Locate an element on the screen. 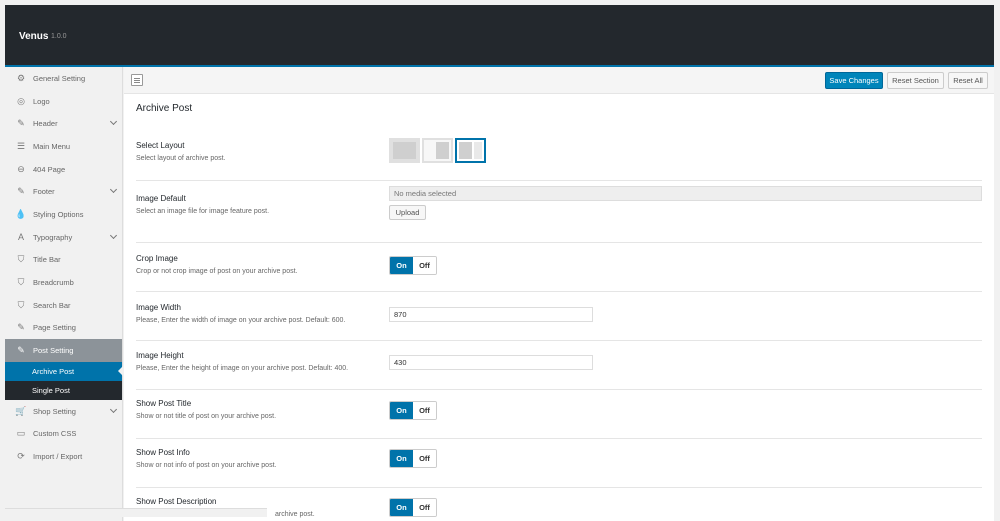 This screenshot has height=521, width=1000. field-description: Select layout of archive post. is located at coordinates (181, 158).